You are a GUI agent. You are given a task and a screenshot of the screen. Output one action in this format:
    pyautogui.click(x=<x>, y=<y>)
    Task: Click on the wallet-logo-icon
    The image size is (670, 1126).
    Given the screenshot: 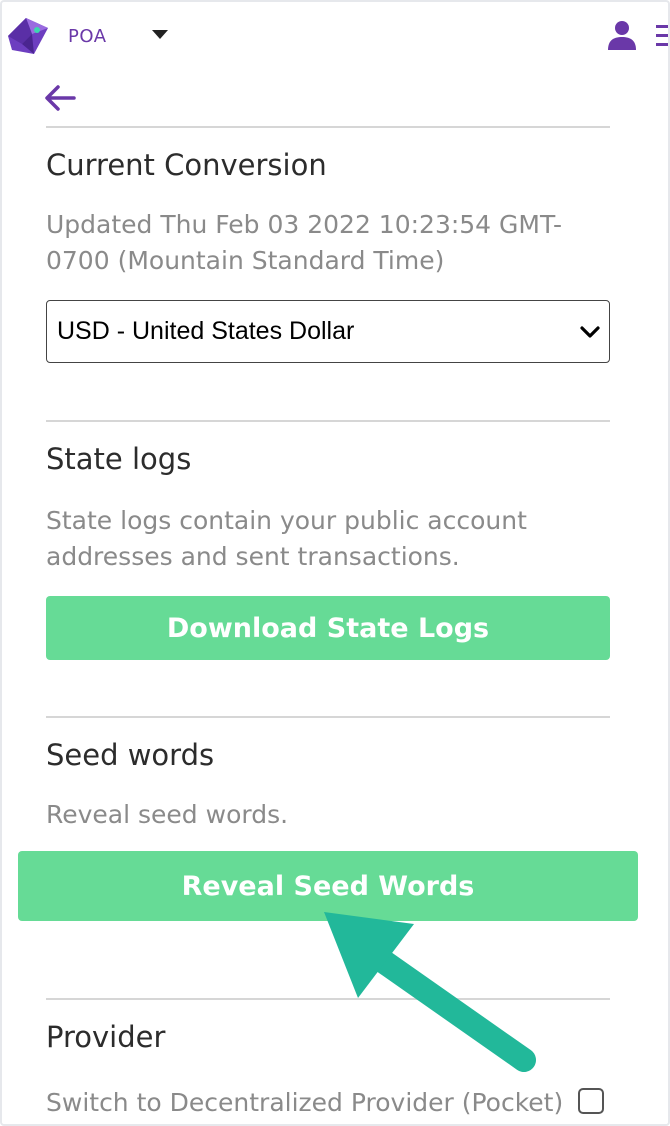 What is the action you would take?
    pyautogui.click(x=28, y=36)
    